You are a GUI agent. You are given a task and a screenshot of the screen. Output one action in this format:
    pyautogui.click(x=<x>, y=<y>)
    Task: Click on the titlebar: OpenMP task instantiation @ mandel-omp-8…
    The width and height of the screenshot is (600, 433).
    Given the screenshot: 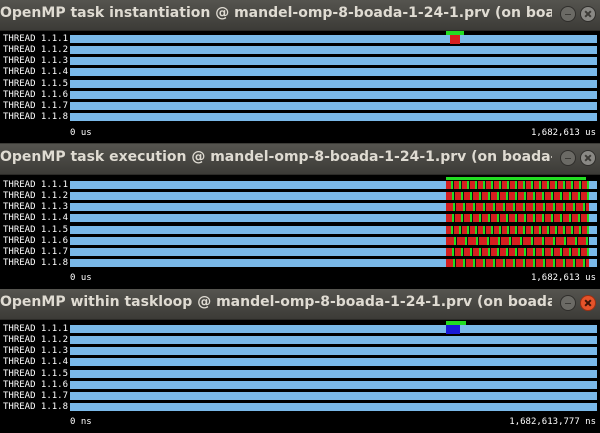 What is the action you would take?
    pyautogui.click(x=300, y=15)
    